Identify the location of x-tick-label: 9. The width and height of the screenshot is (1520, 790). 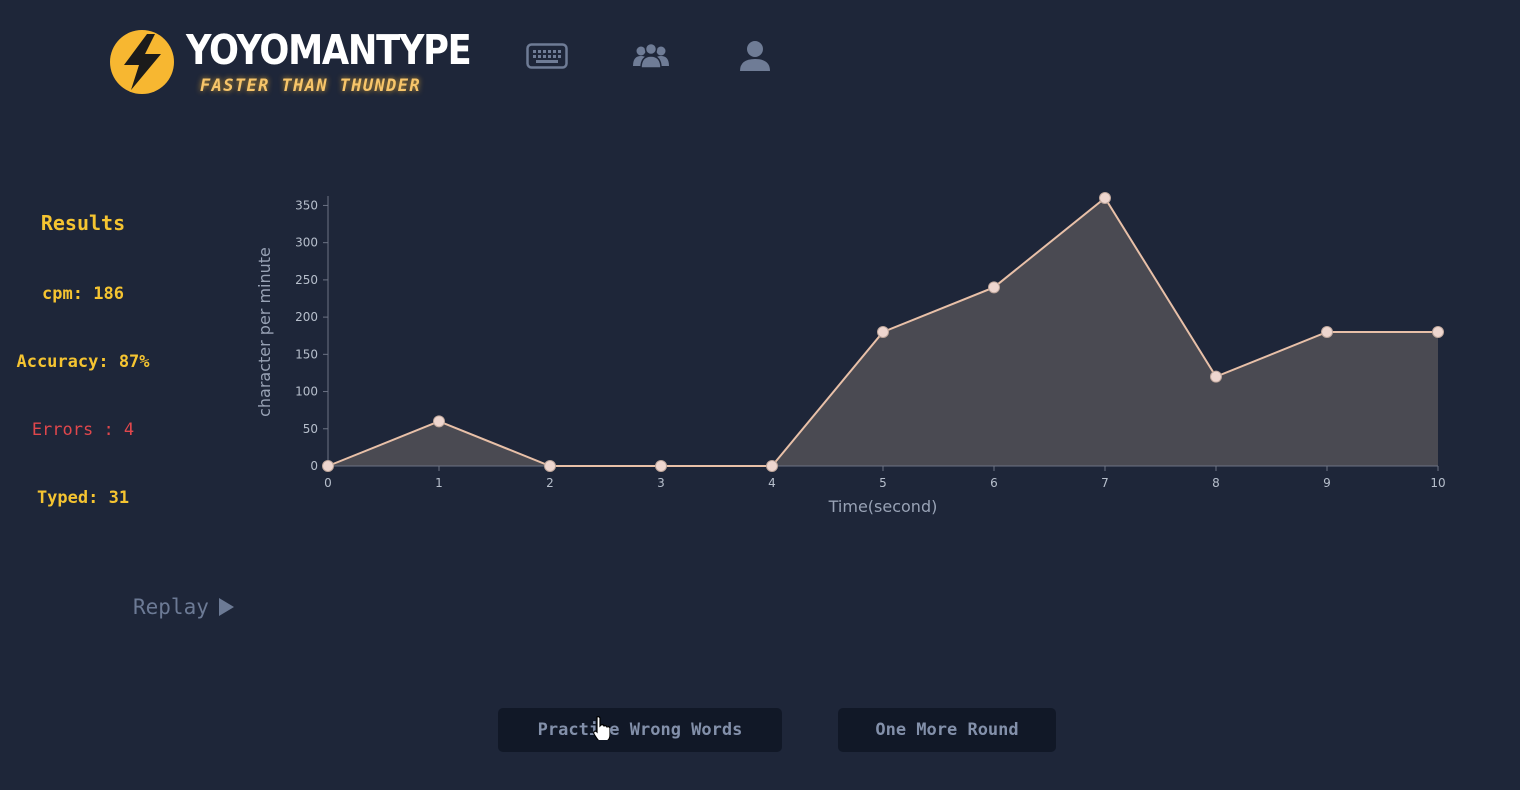
(1327, 483).